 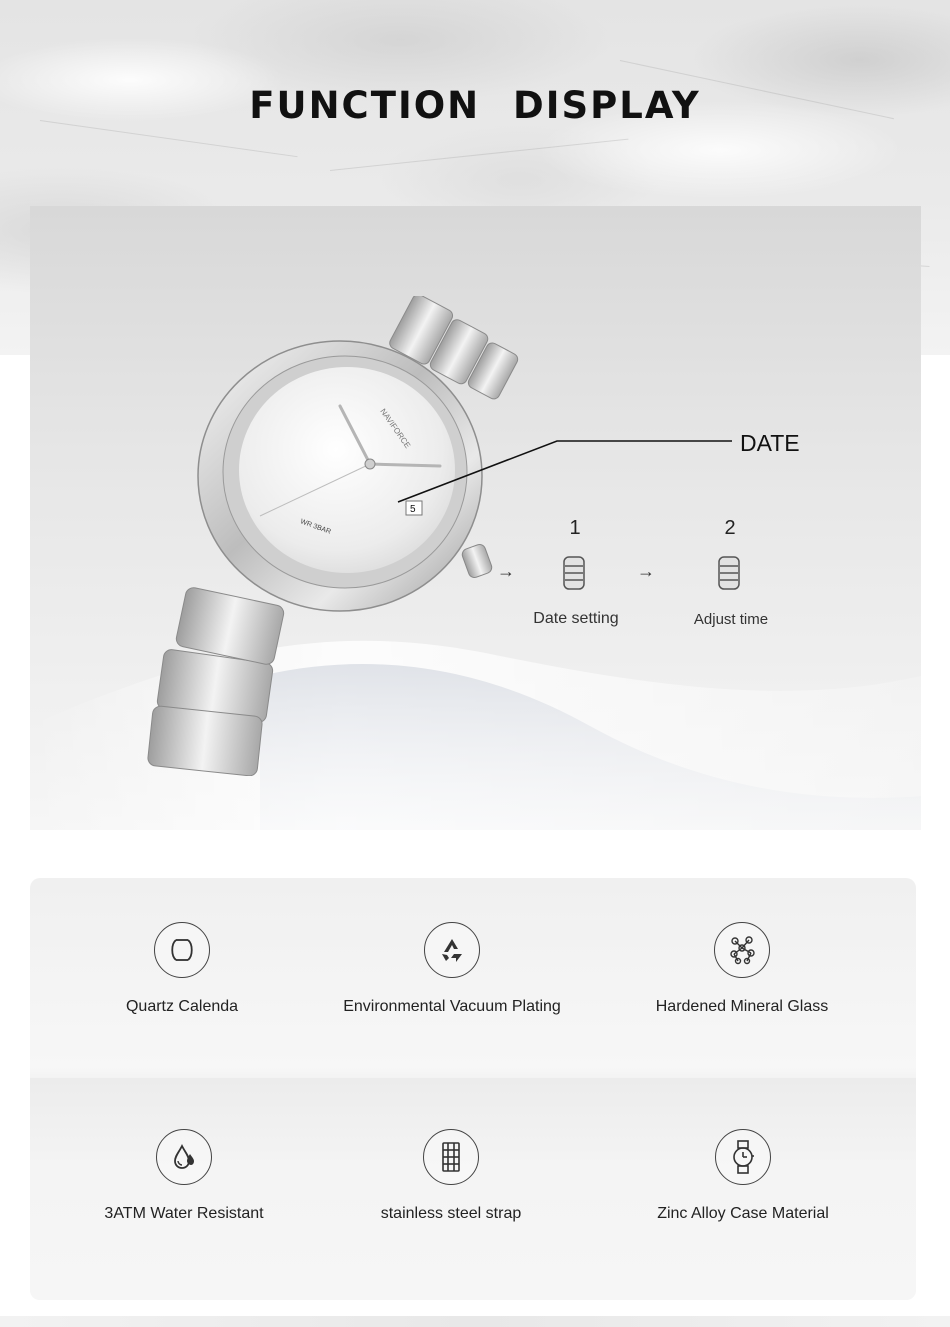 What do you see at coordinates (184, 1213) in the screenshot?
I see `feature-label: 3ATM Water Resistant` at bounding box center [184, 1213].